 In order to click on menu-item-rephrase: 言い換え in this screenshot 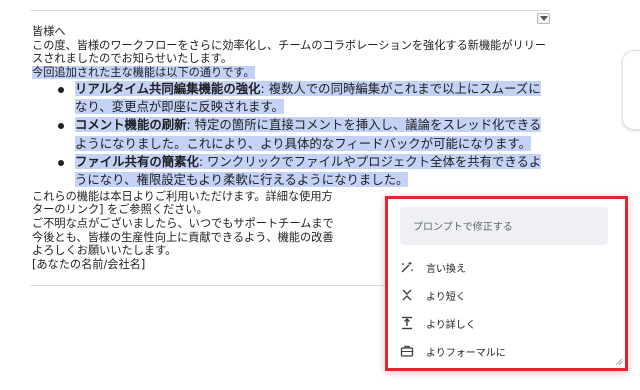, I will do `click(433, 267)`.